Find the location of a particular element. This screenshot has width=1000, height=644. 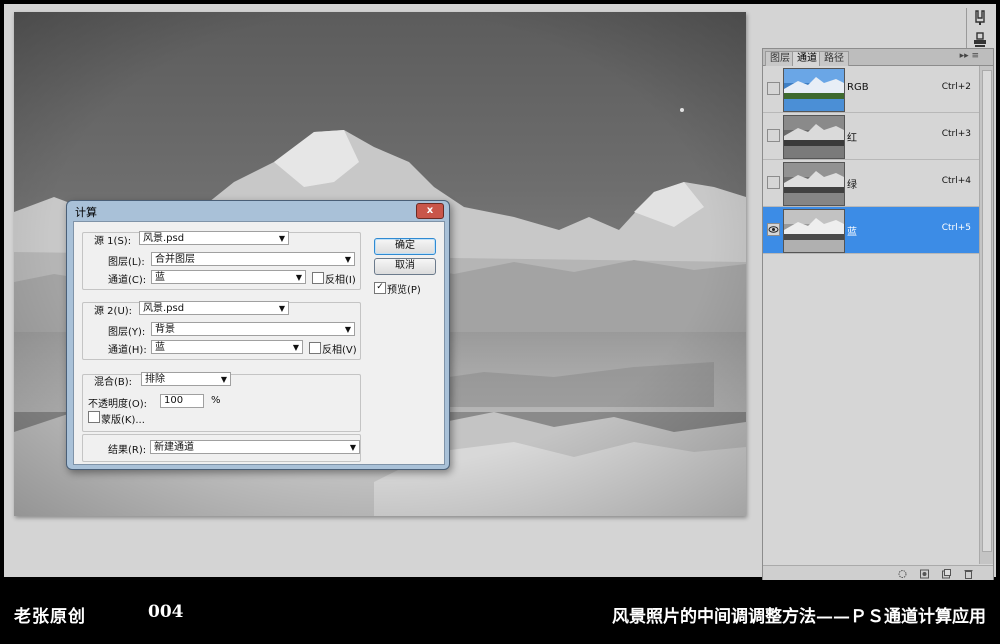

source2-invert-label: 反相(V) is located at coordinates (339, 350).